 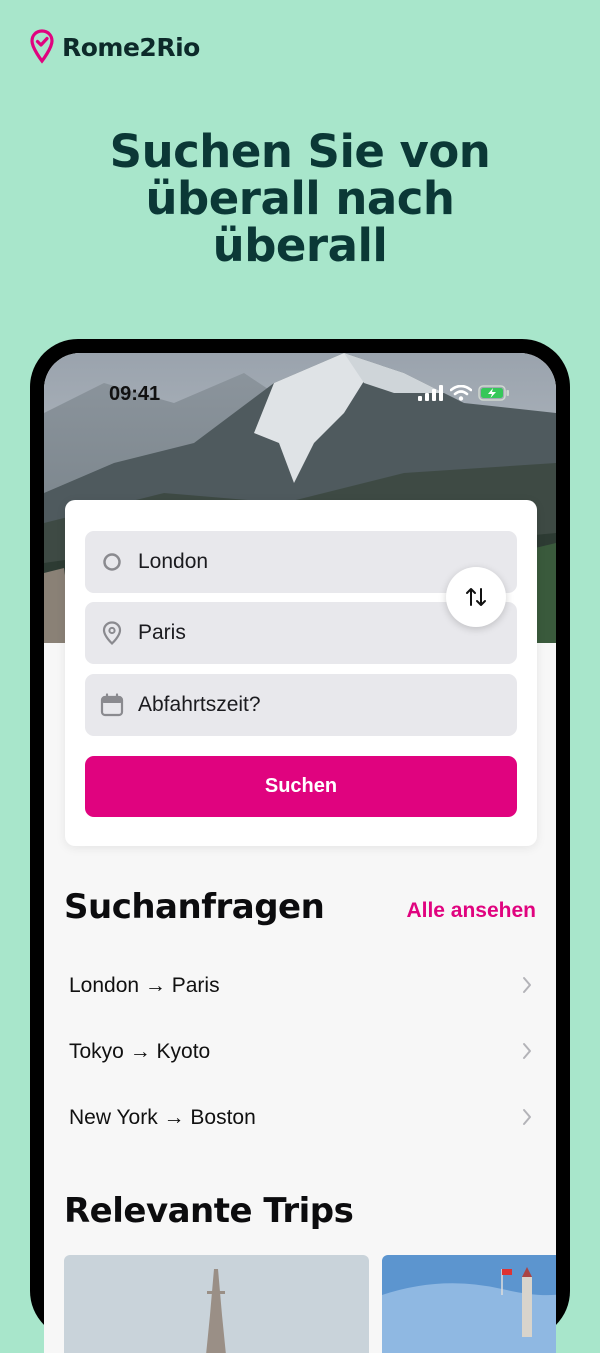 I want to click on recent-search-label: New York → Boston, so click(x=162, y=1117).